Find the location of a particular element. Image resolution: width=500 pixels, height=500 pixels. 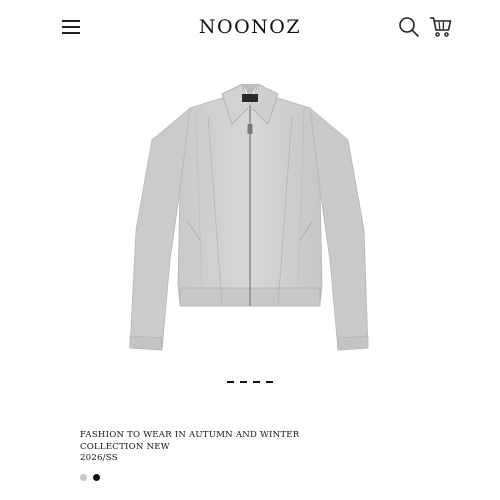

cart-icon is located at coordinates (441, 27).